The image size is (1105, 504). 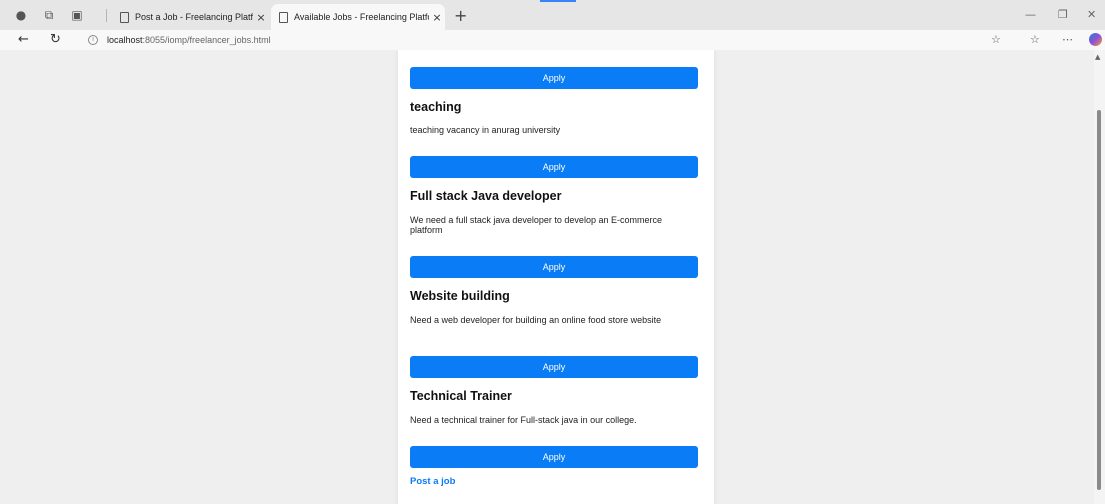 I want to click on page-scrollbar: ▲, so click(x=1099, y=277).